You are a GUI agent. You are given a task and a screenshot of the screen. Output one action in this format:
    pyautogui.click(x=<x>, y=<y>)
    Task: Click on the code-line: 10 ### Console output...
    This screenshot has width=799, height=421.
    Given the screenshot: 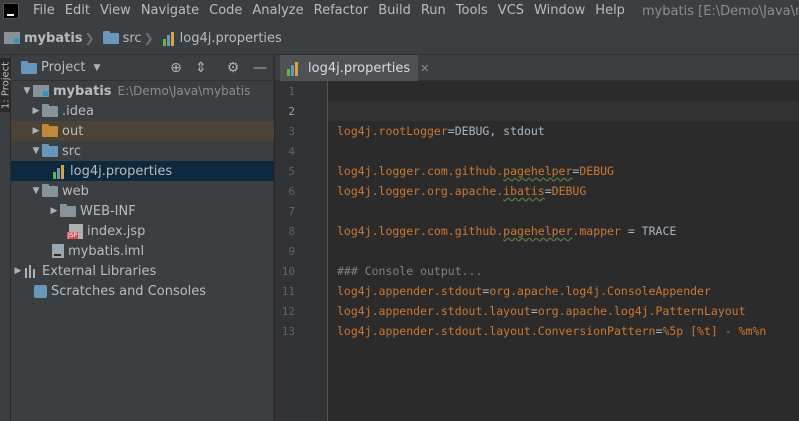 What is the action you would take?
    pyautogui.click(x=537, y=271)
    